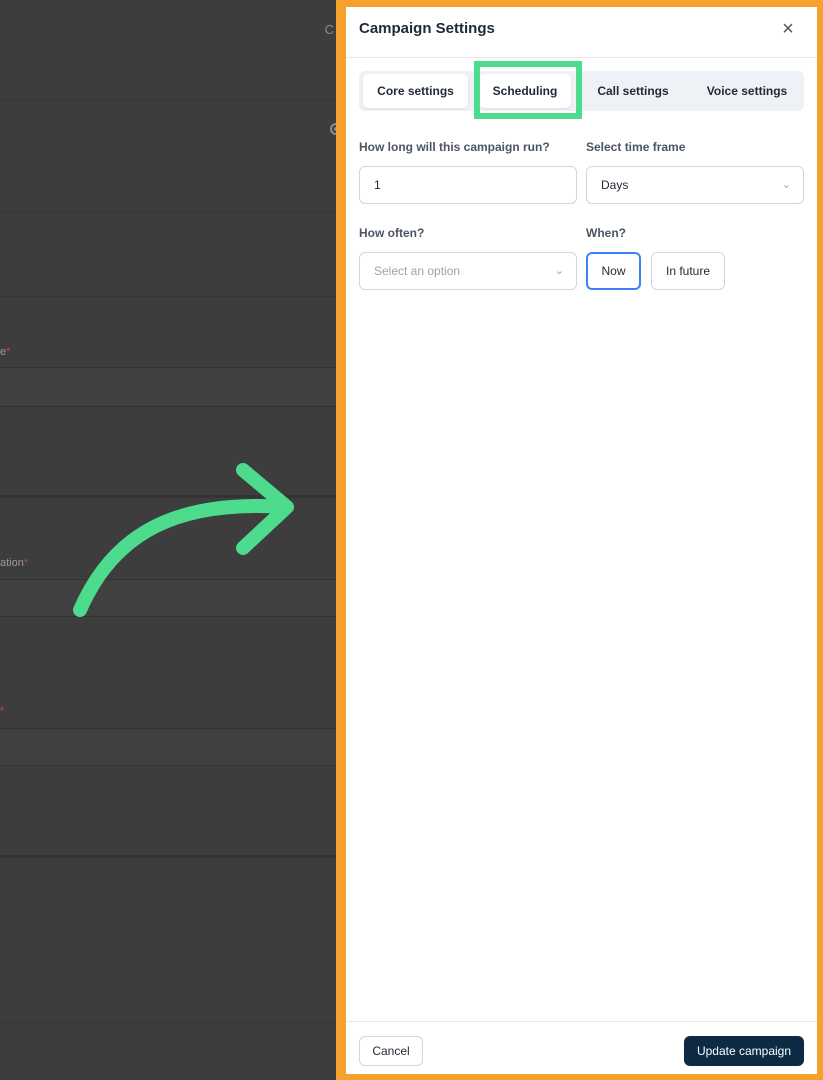 This screenshot has height=1080, width=823. I want to click on drawer-header: Campaign Settings ×, so click(581, 32).